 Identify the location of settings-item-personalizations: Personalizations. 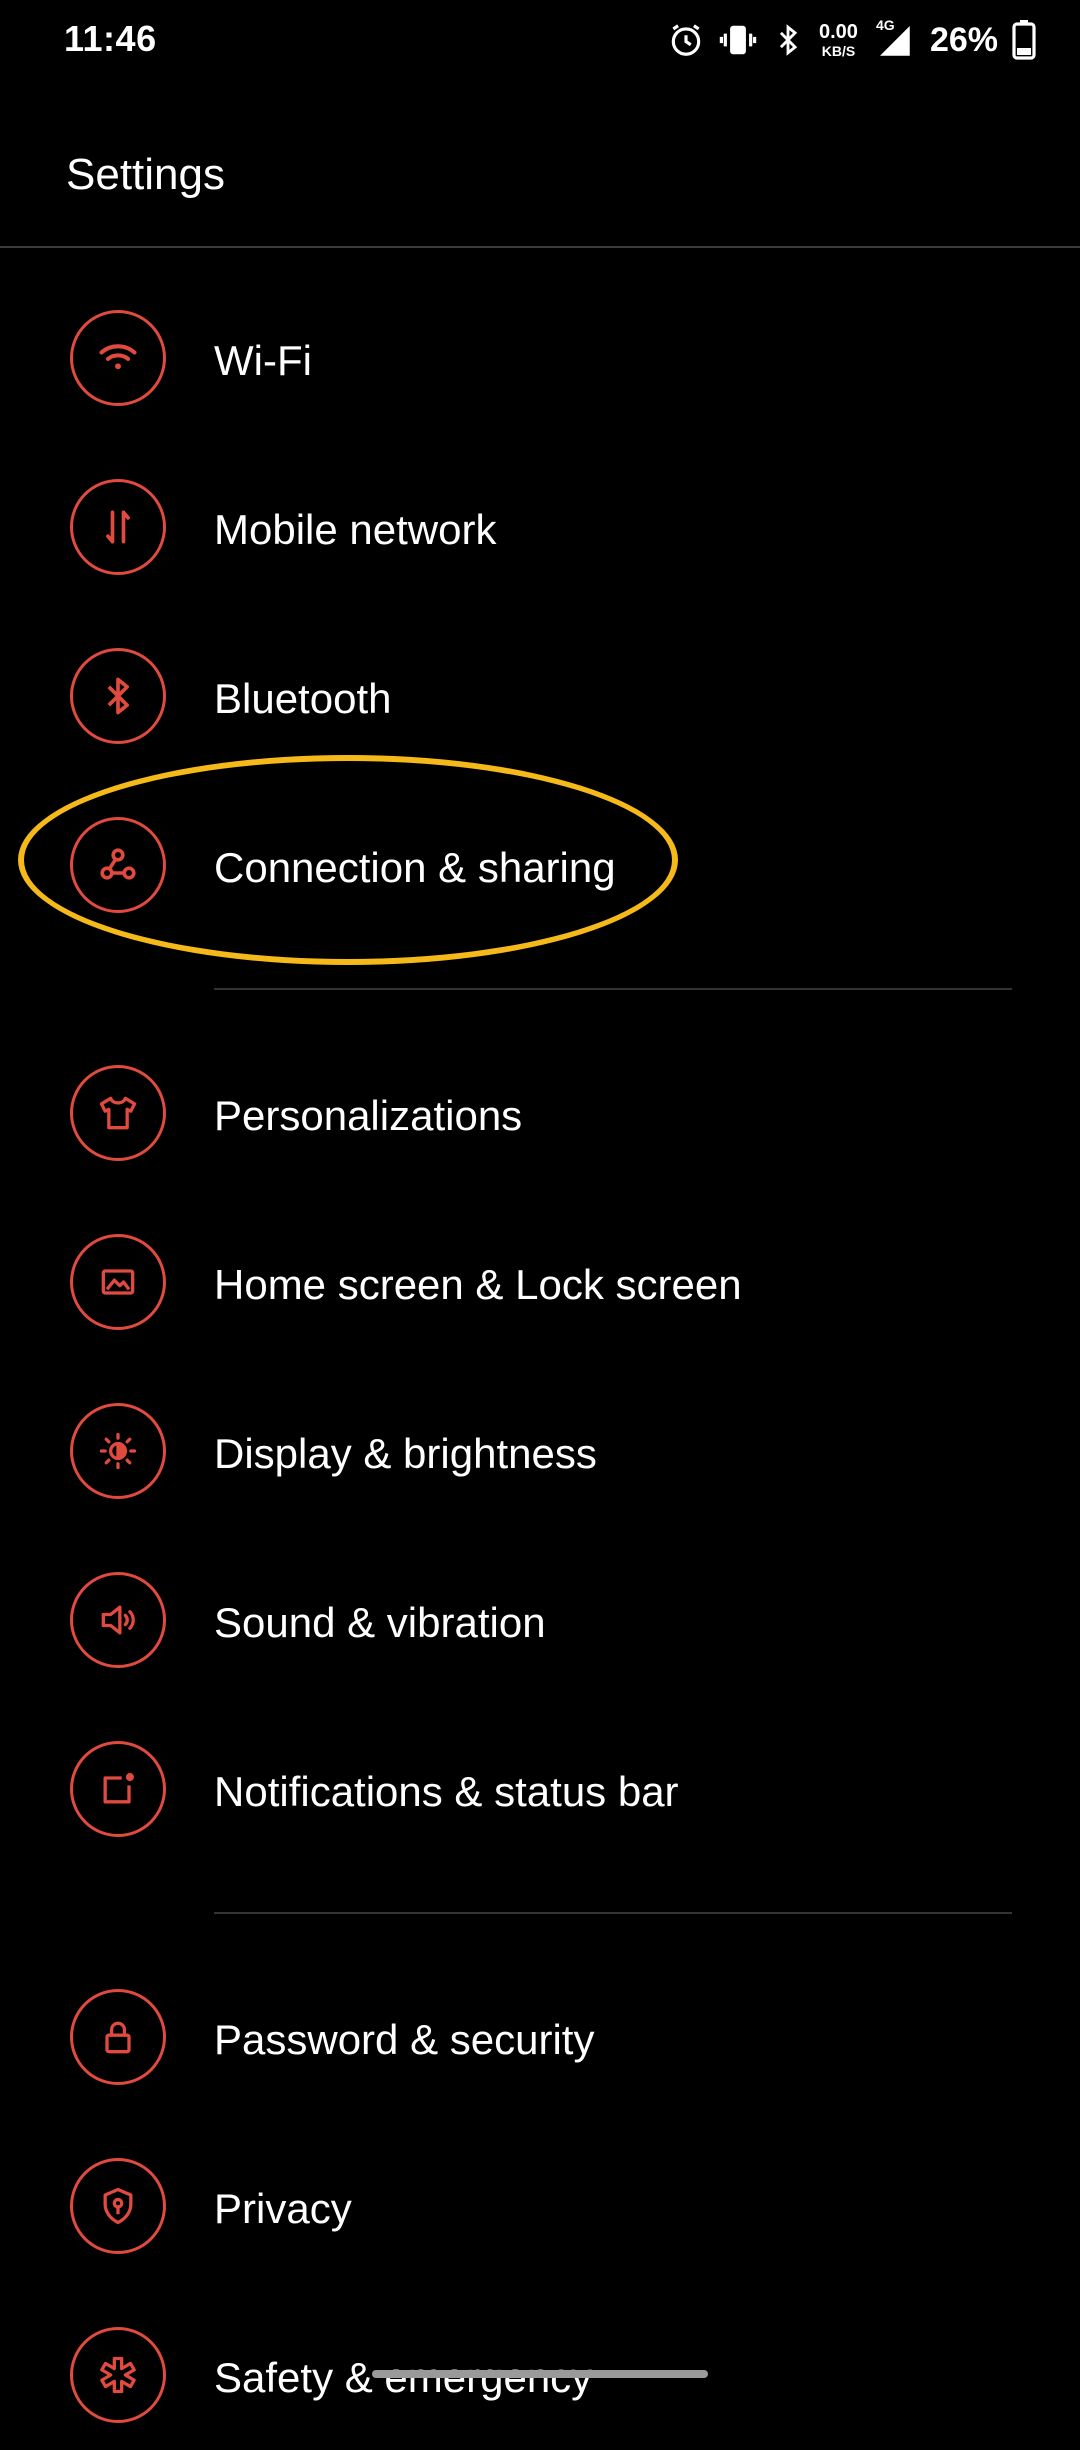
(540, 1113).